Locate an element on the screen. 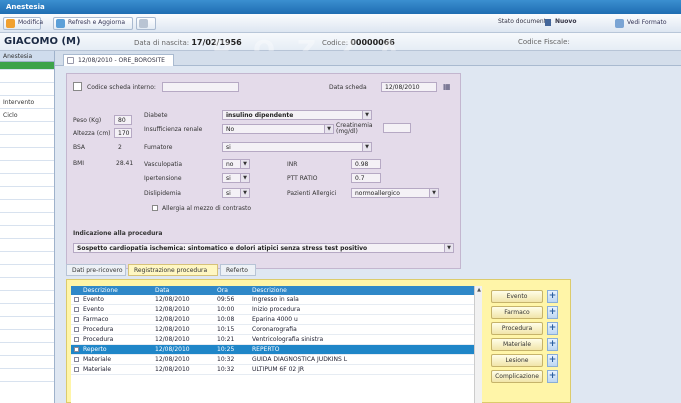 The height and width of the screenshot is (403, 681). sidebar-item: Intervento is located at coordinates (27, 102).